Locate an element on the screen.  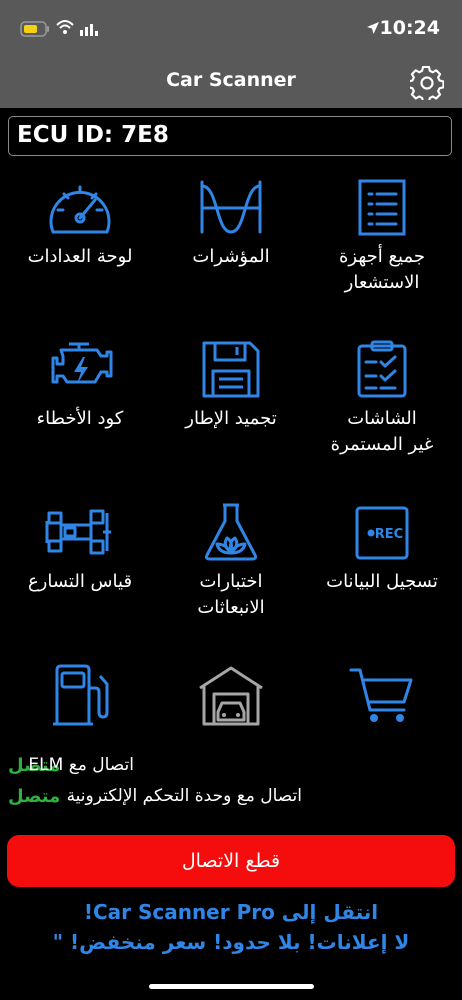
rec-icon: REC is located at coordinates (382, 533).